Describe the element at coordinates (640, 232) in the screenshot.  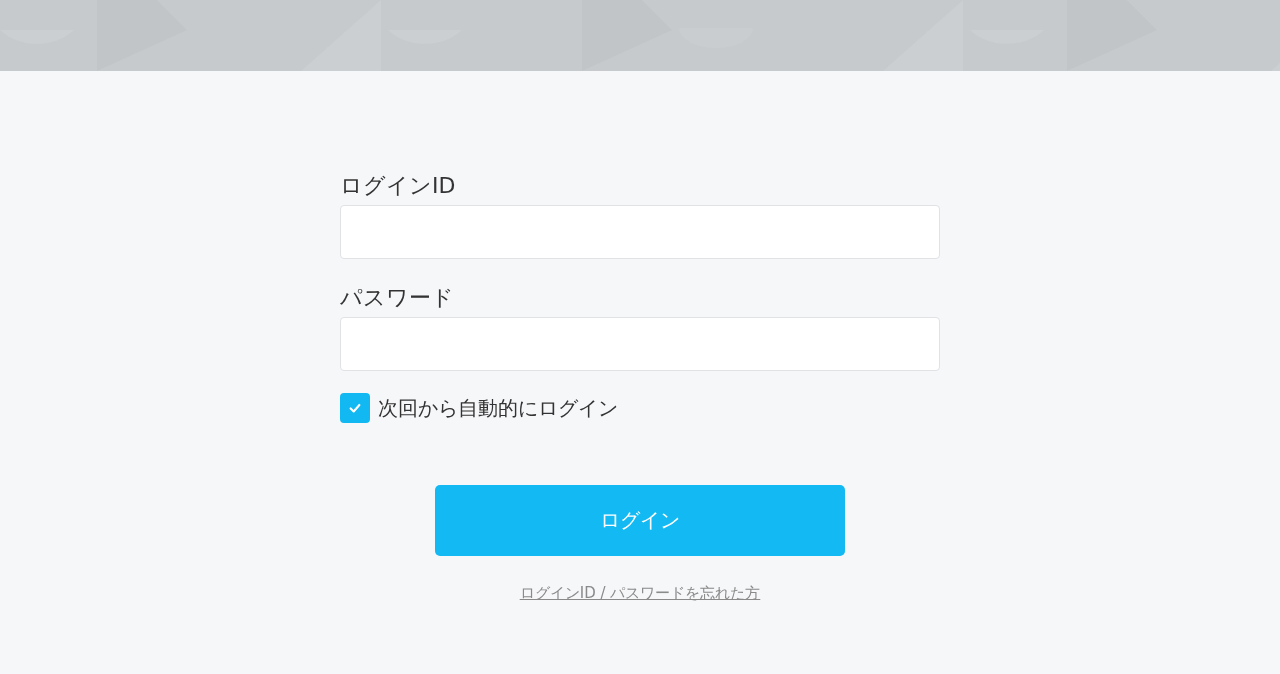
I see `login-id-field` at that location.